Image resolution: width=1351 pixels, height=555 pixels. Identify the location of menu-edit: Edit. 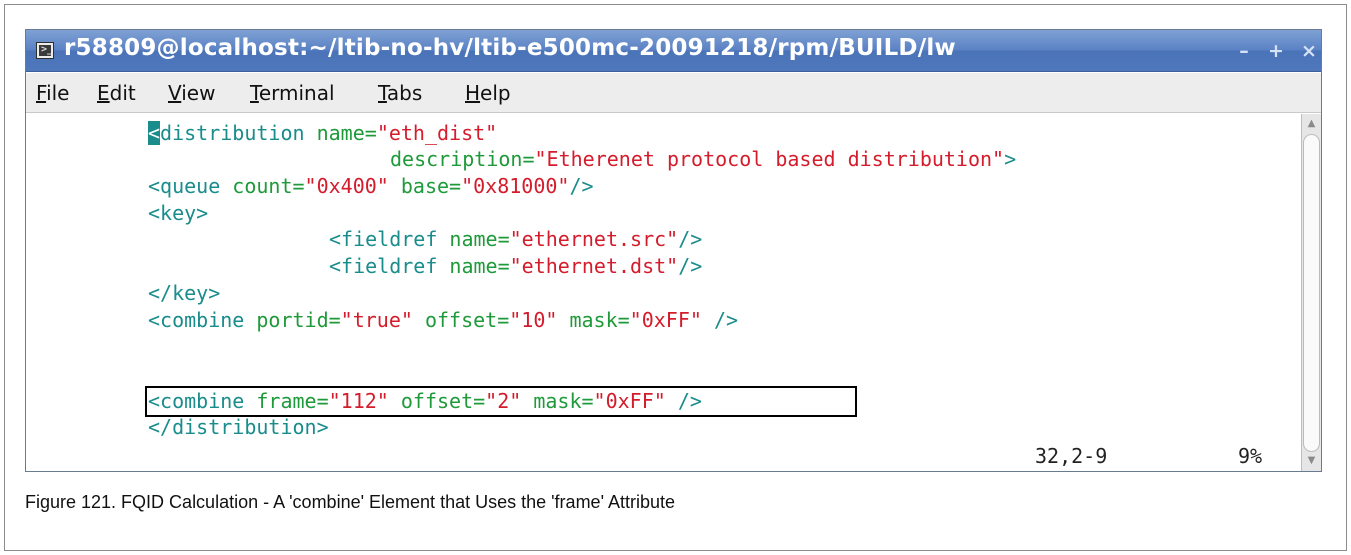
(116, 93).